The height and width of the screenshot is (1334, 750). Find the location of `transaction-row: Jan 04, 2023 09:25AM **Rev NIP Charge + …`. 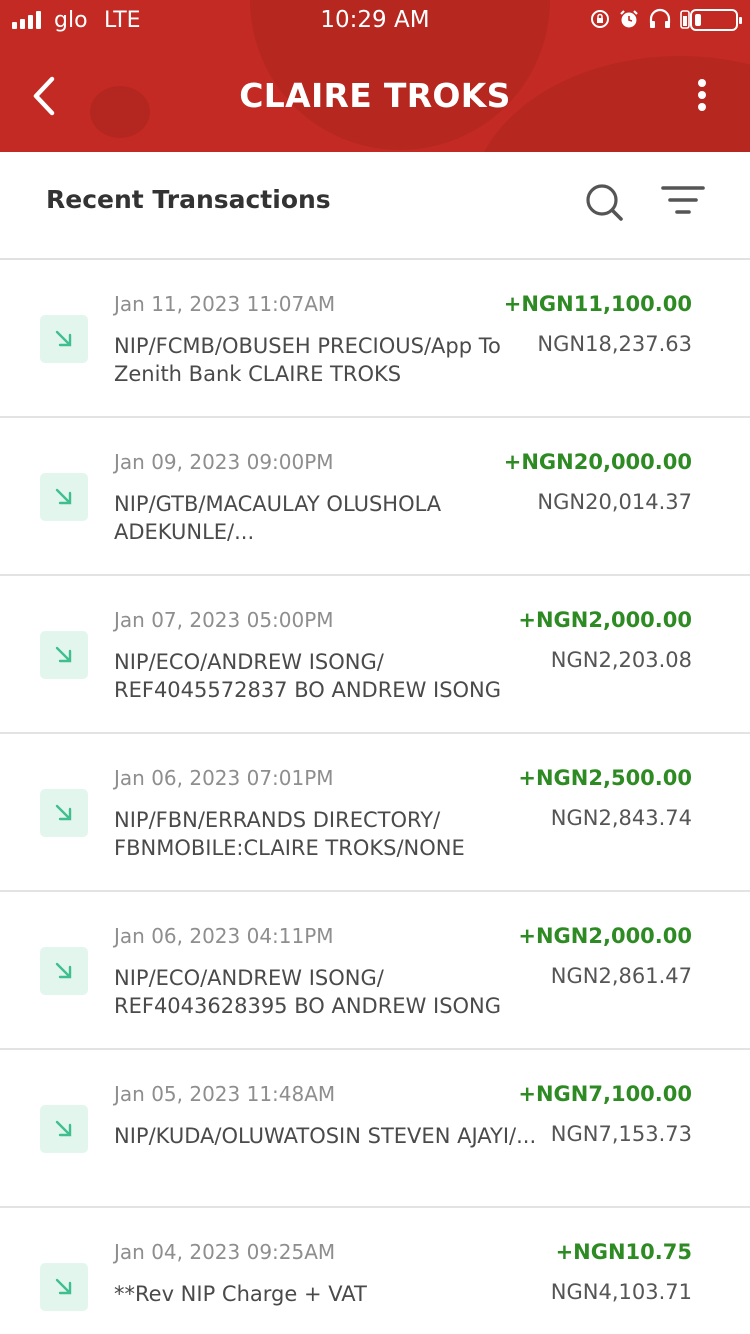

transaction-row: Jan 04, 2023 09:25AM **Rev NIP Charge + … is located at coordinates (375, 1271).